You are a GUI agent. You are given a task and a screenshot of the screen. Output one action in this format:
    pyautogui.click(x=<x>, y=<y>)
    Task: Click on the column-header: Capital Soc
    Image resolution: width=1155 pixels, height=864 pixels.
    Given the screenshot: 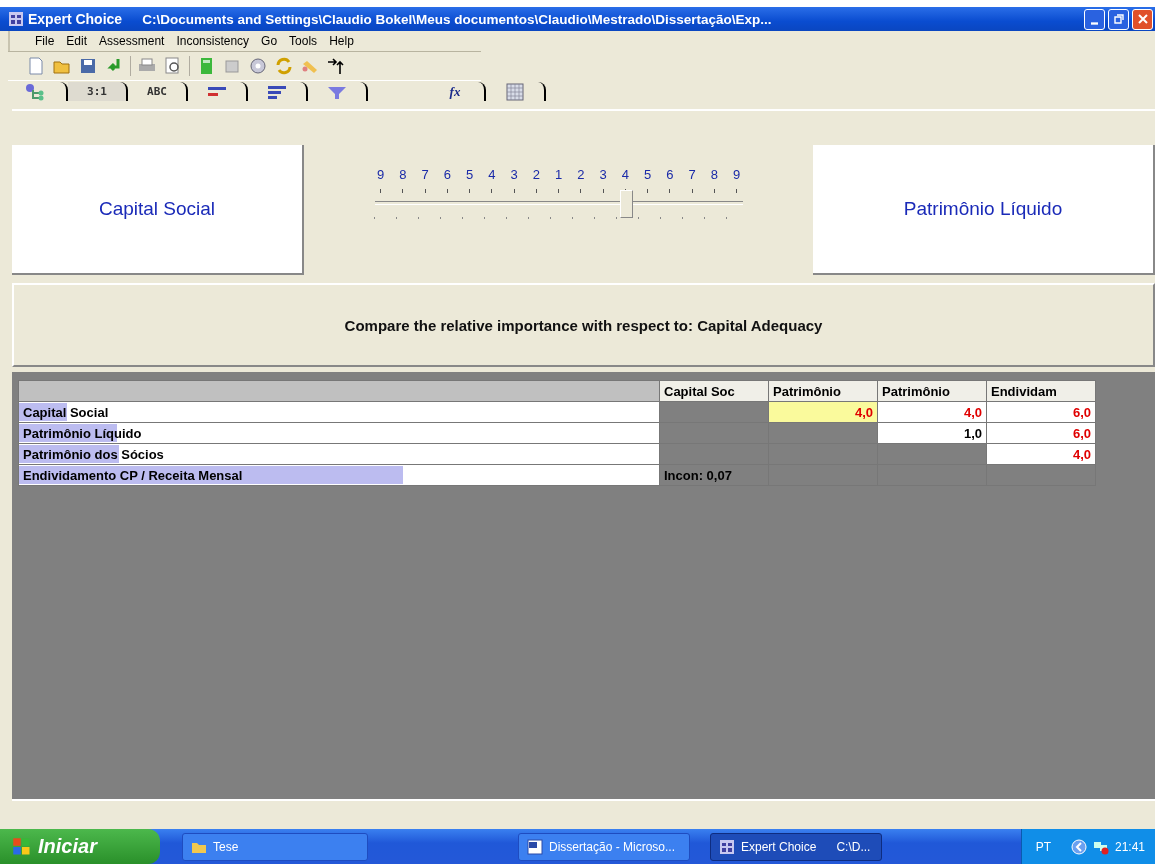 What is the action you would take?
    pyautogui.click(x=714, y=391)
    